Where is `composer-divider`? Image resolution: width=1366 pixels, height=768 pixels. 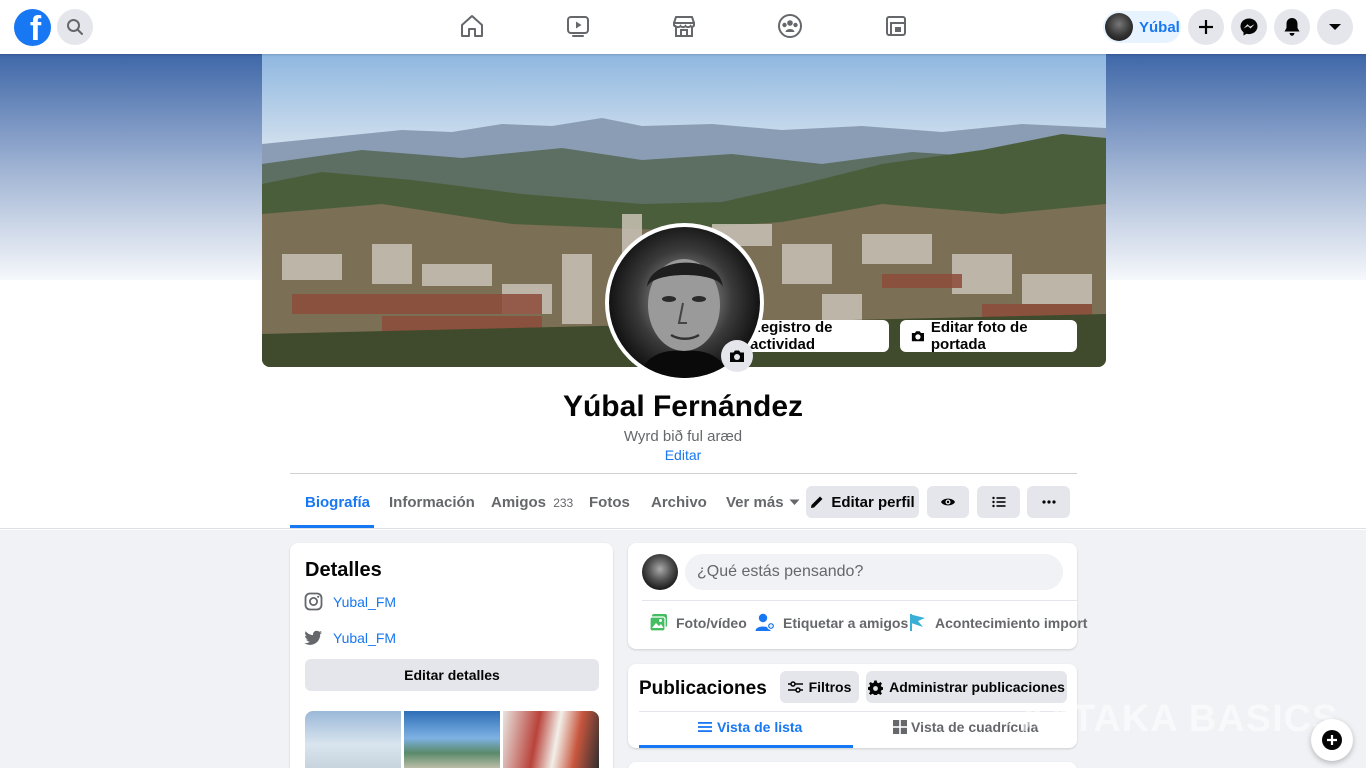
composer-divider is located at coordinates (859, 600).